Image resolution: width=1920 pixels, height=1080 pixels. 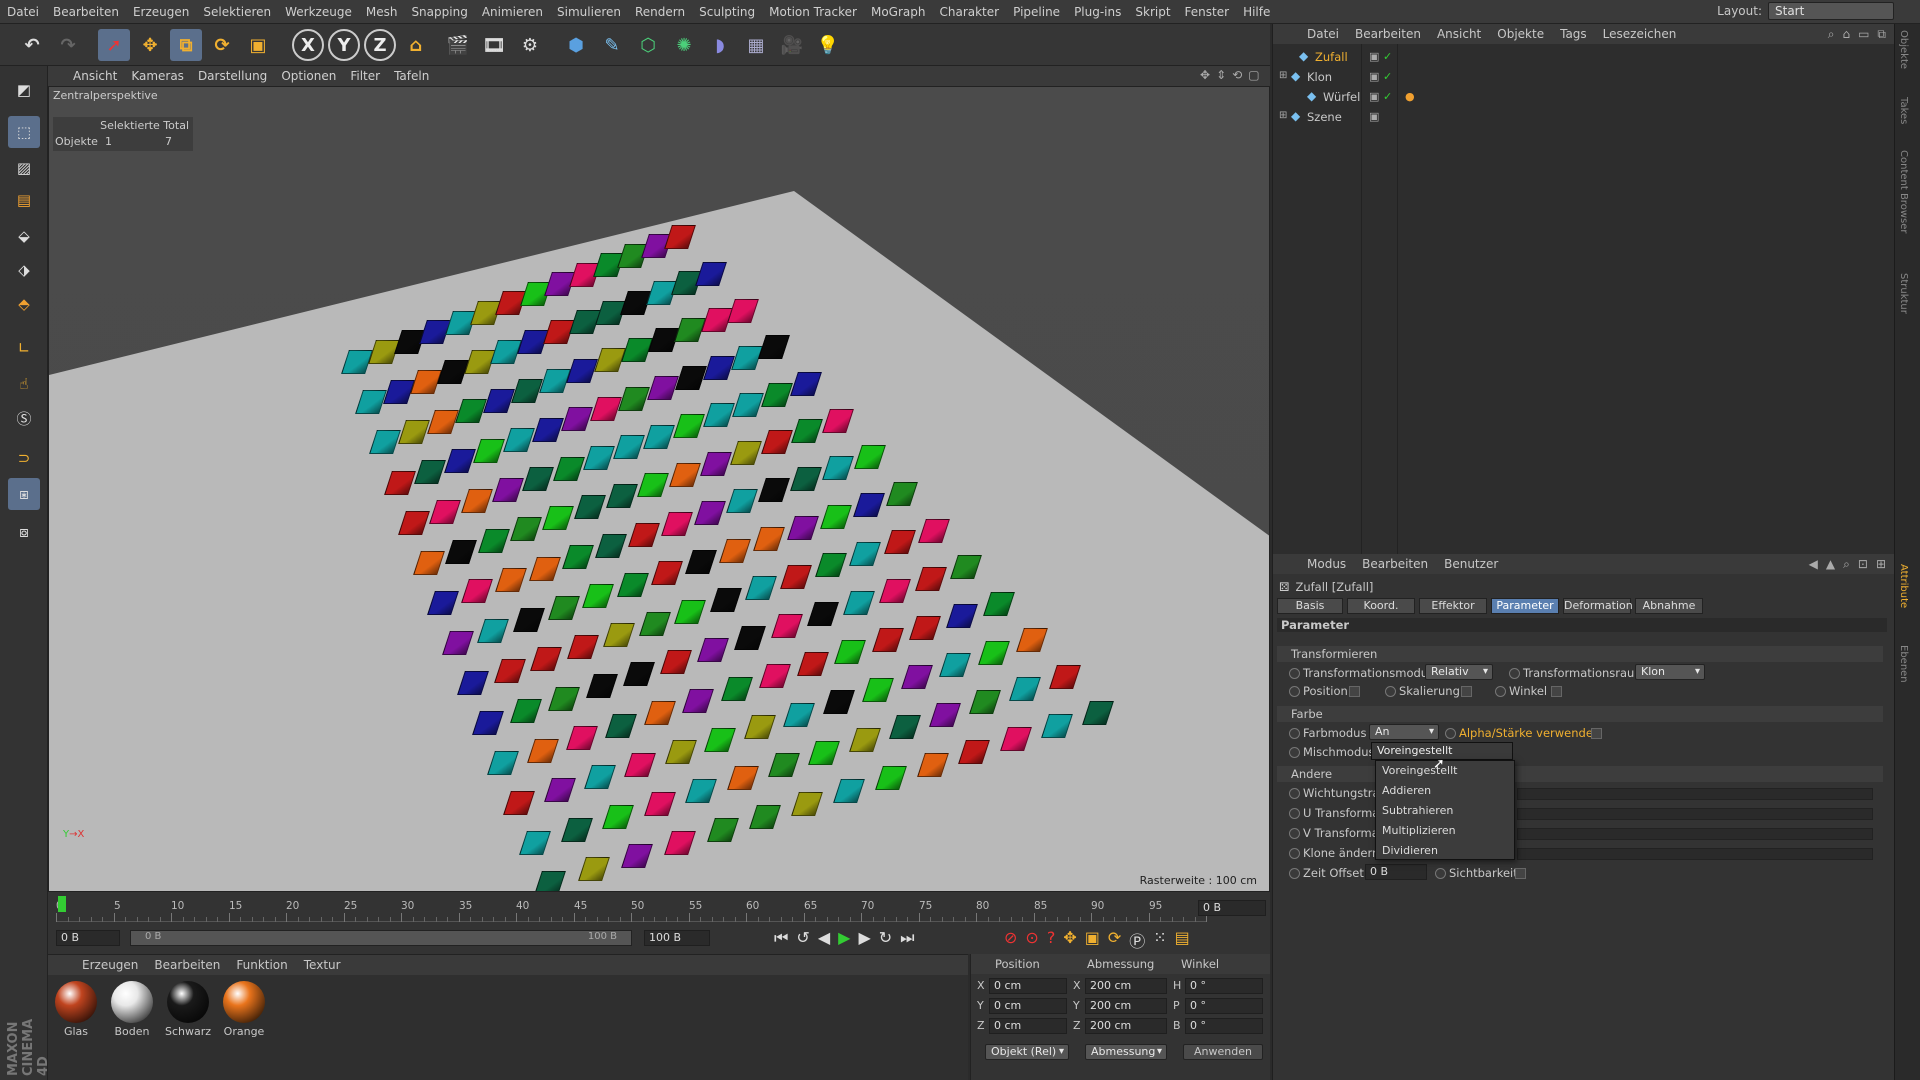 I want to click on material-item: Boden, so click(x=132, y=1009).